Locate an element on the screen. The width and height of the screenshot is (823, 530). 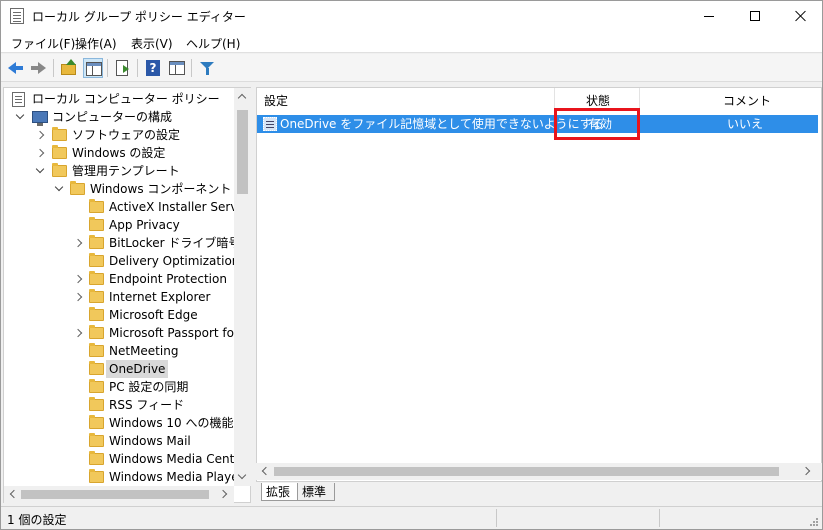
minimize-icon is located at coordinates (709, 16).